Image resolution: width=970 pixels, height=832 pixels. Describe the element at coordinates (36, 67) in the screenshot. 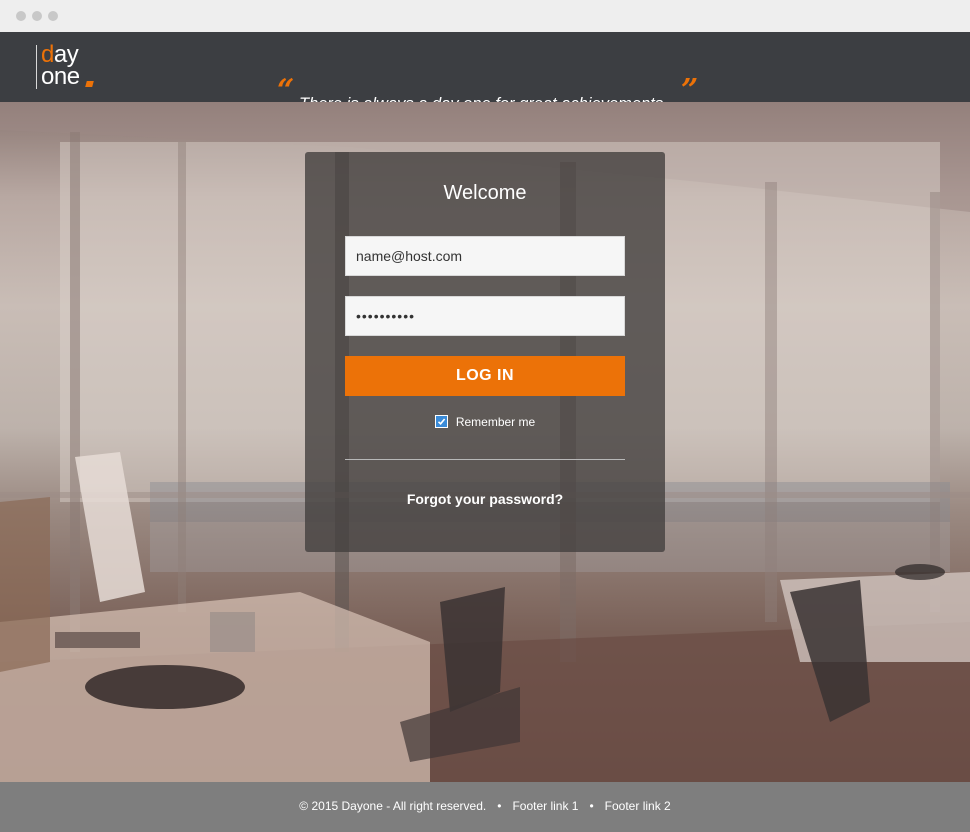

I see `logo-bar` at that location.